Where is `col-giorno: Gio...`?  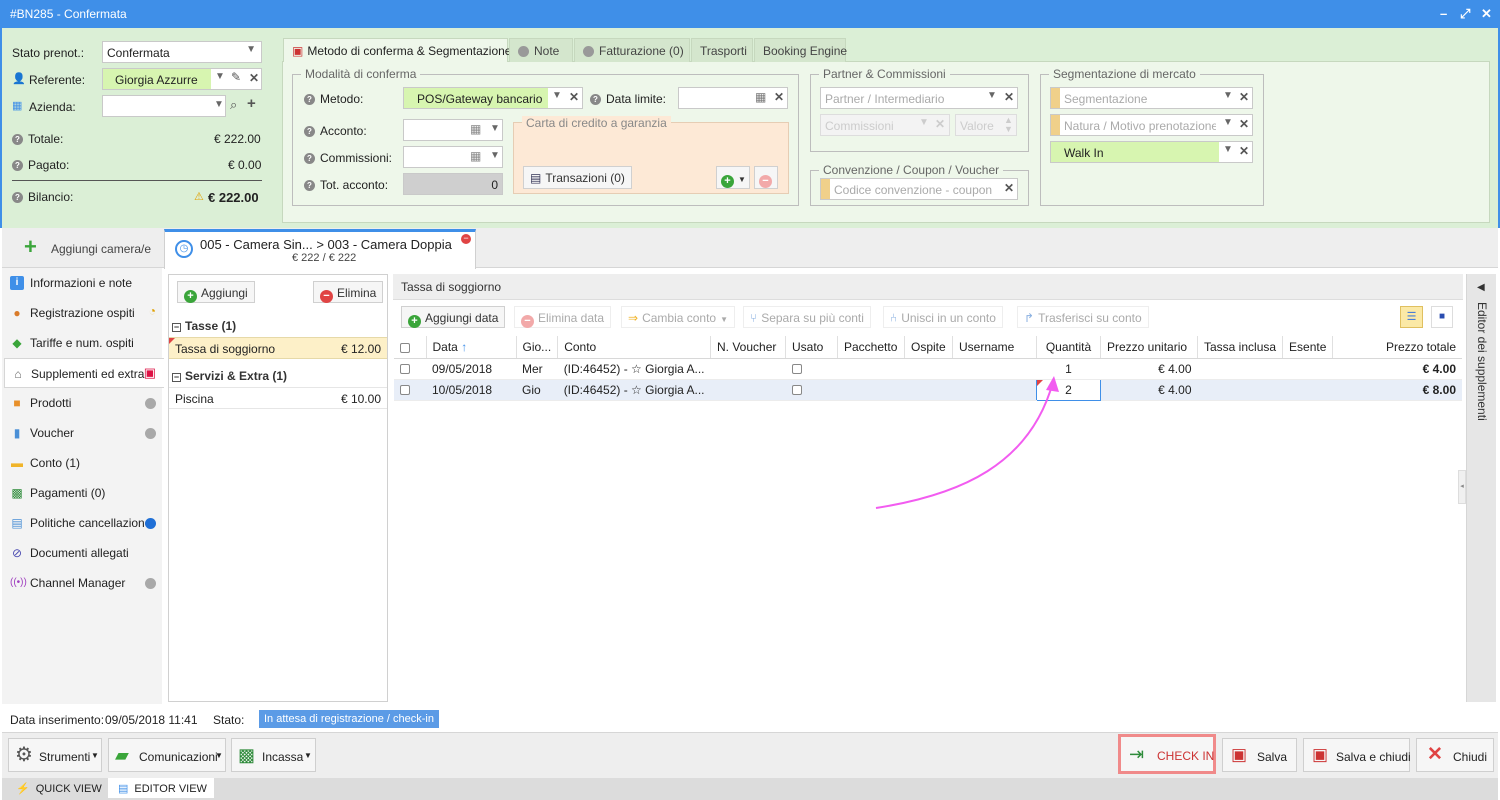
col-giorno: Gio... is located at coordinates (537, 347).